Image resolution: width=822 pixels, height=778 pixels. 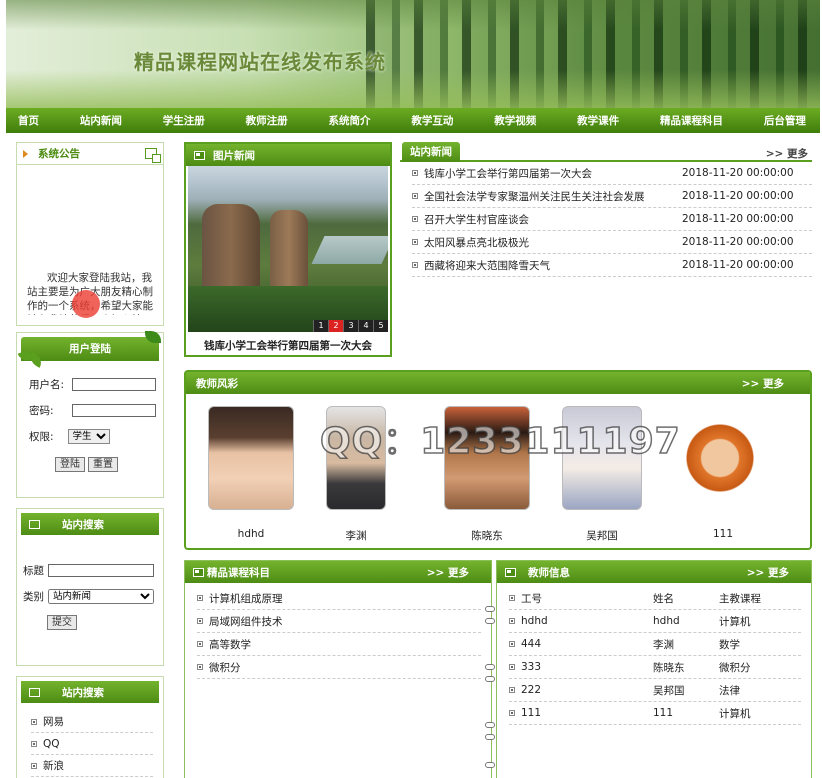 I want to click on teacher-name: 陈晓东, so click(x=487, y=536).